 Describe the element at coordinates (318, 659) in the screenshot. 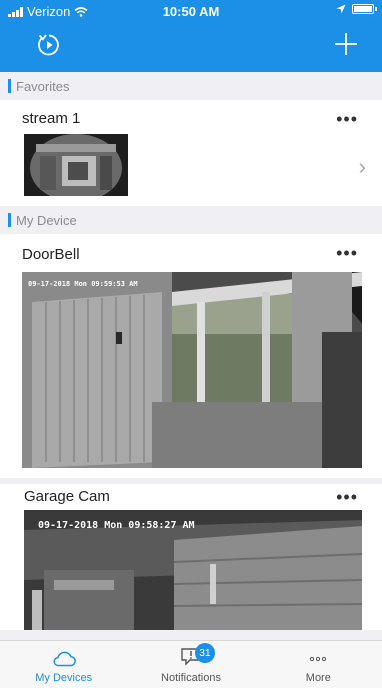

I see `more-dots-icon` at that location.